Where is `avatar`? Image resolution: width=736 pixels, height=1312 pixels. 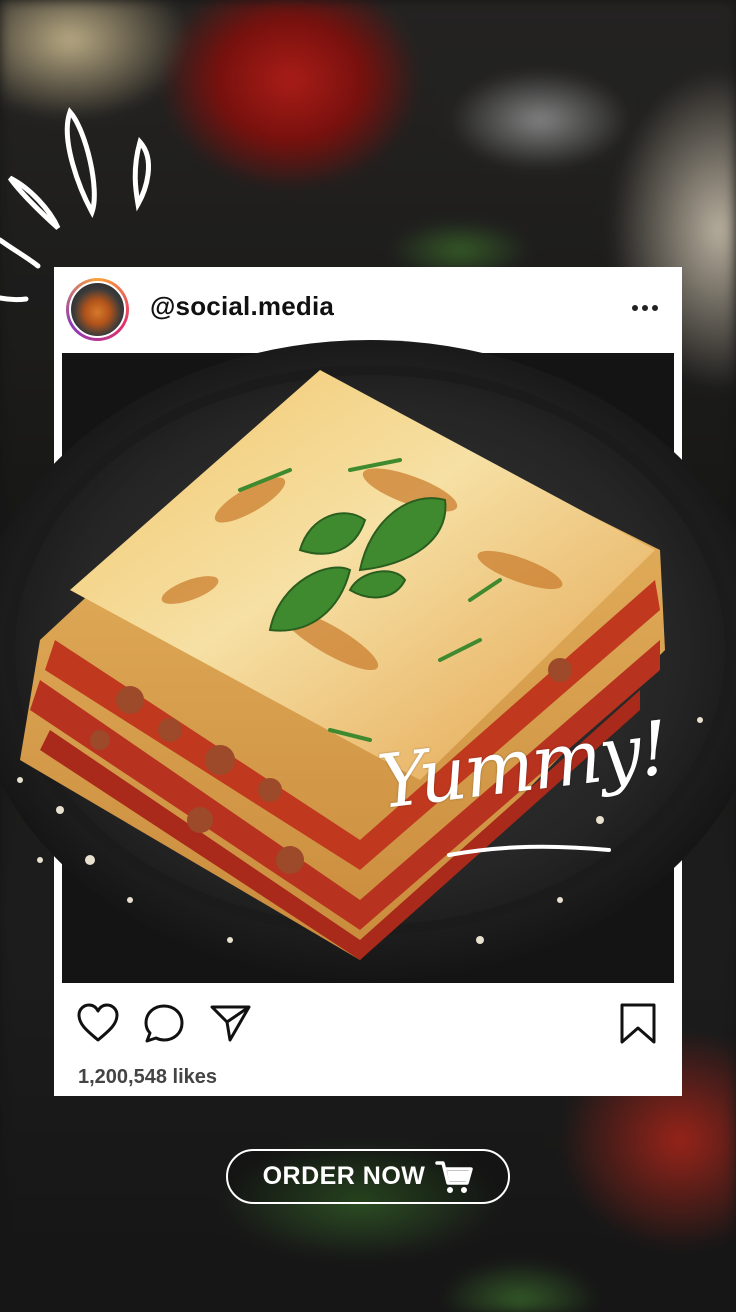
avatar is located at coordinates (97, 309).